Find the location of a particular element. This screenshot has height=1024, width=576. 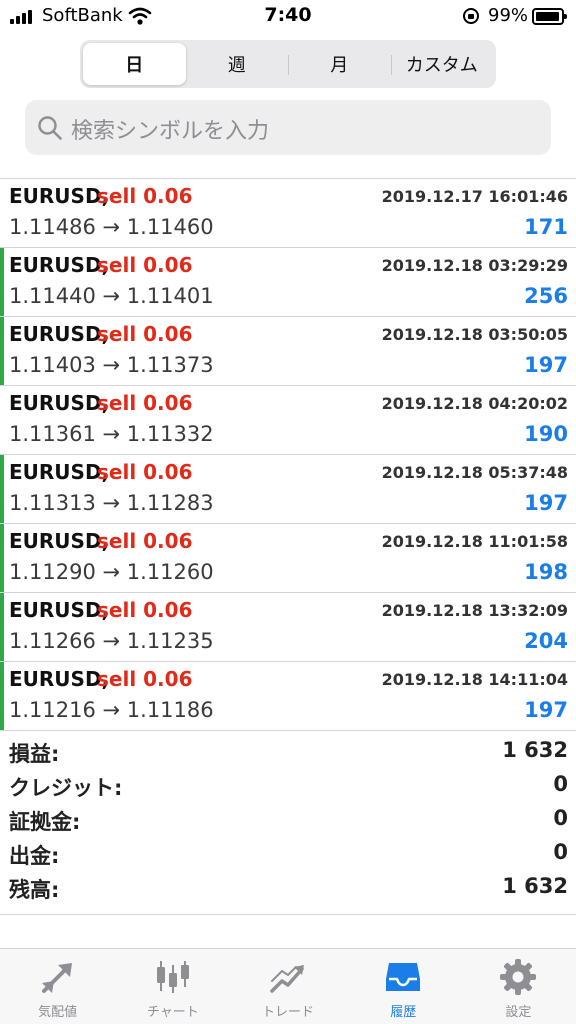

search-placeholder: 検索シンボルを入力 is located at coordinates (170, 131).